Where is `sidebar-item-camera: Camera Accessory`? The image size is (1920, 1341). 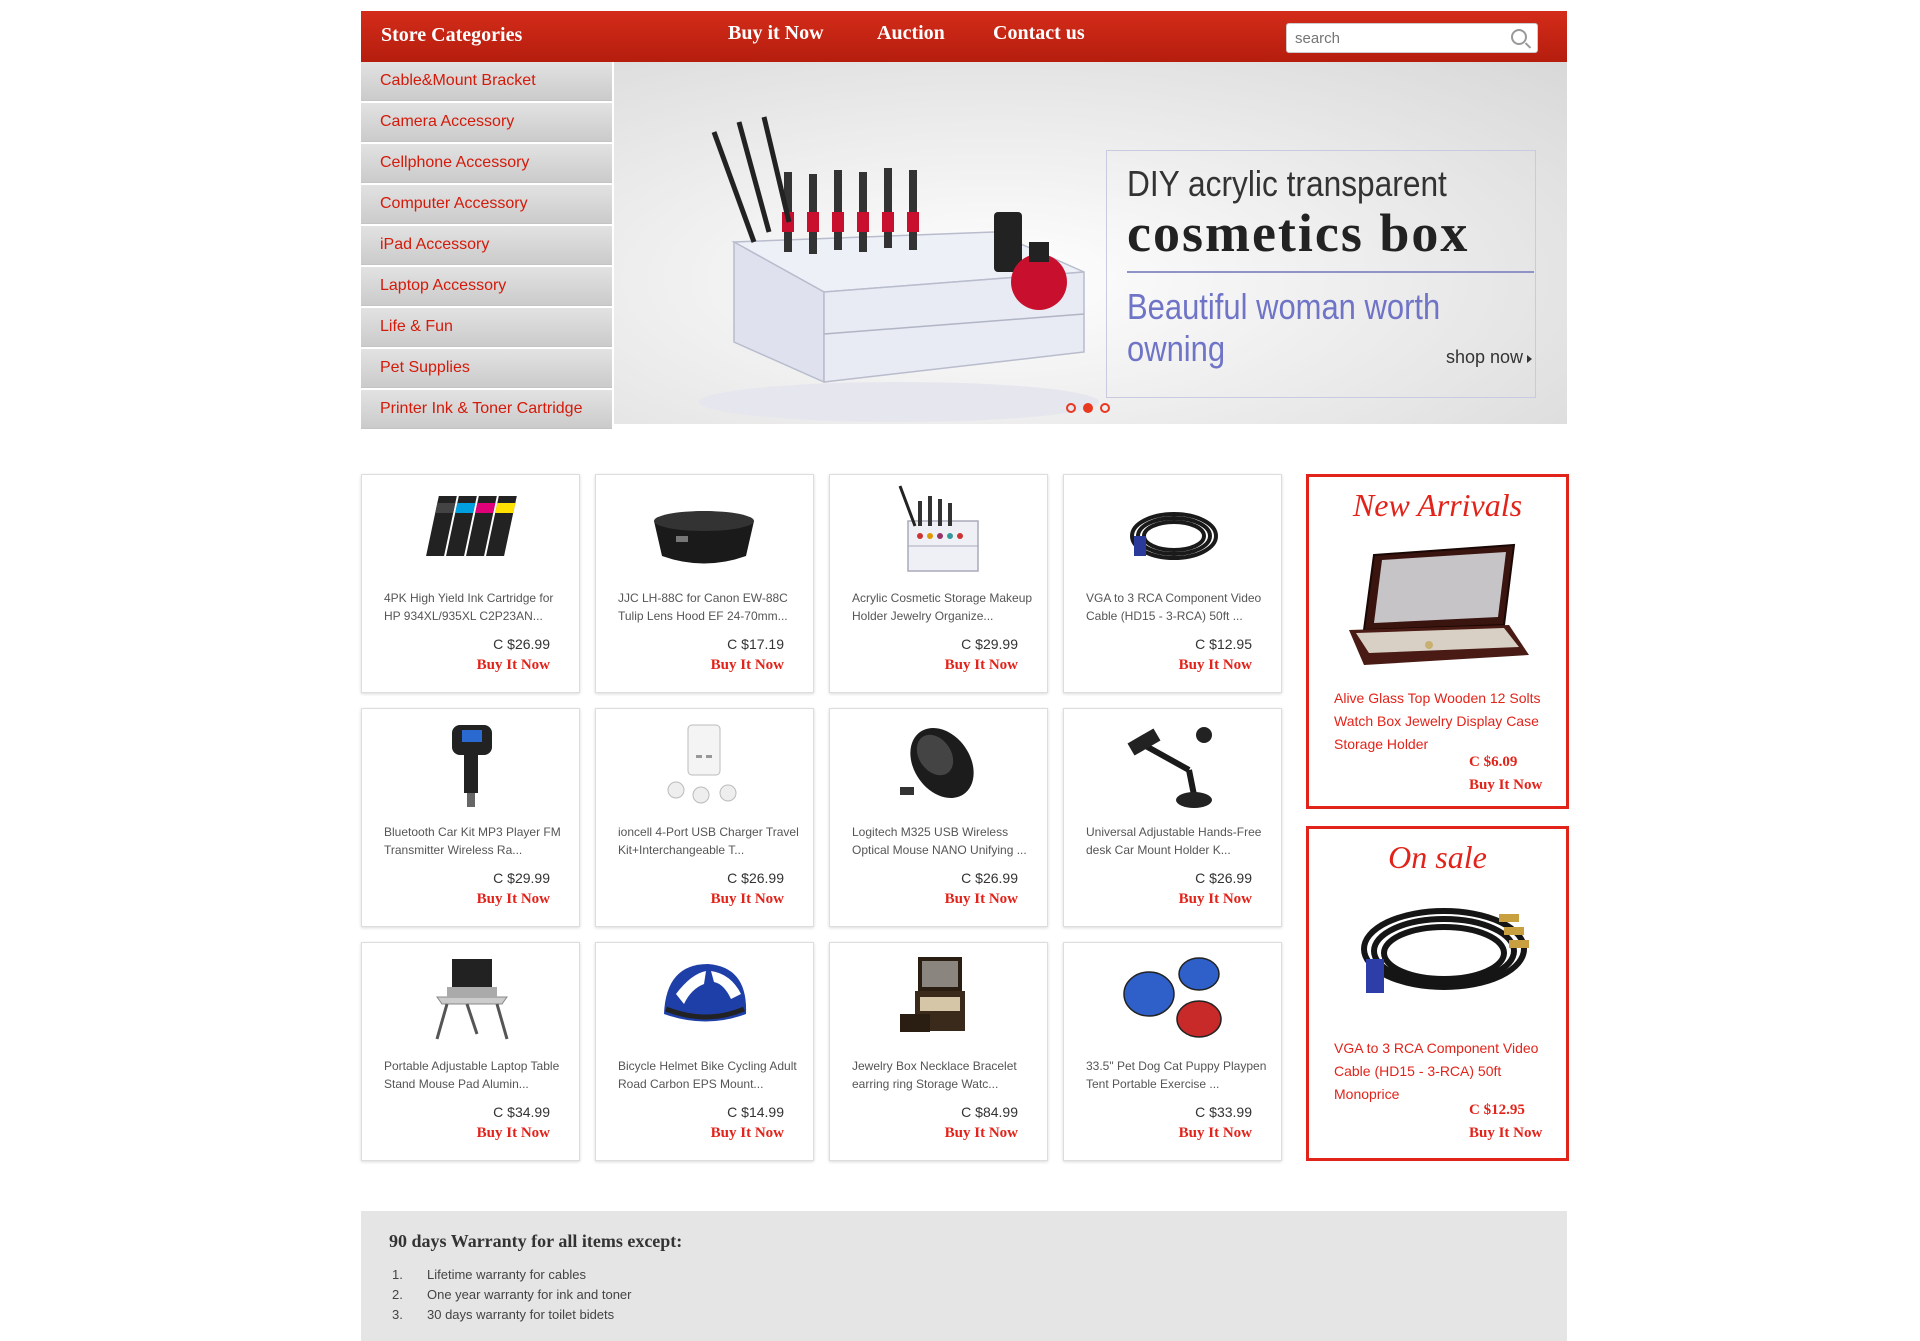
sidebar-item-camera: Camera Accessory is located at coordinates (486, 122).